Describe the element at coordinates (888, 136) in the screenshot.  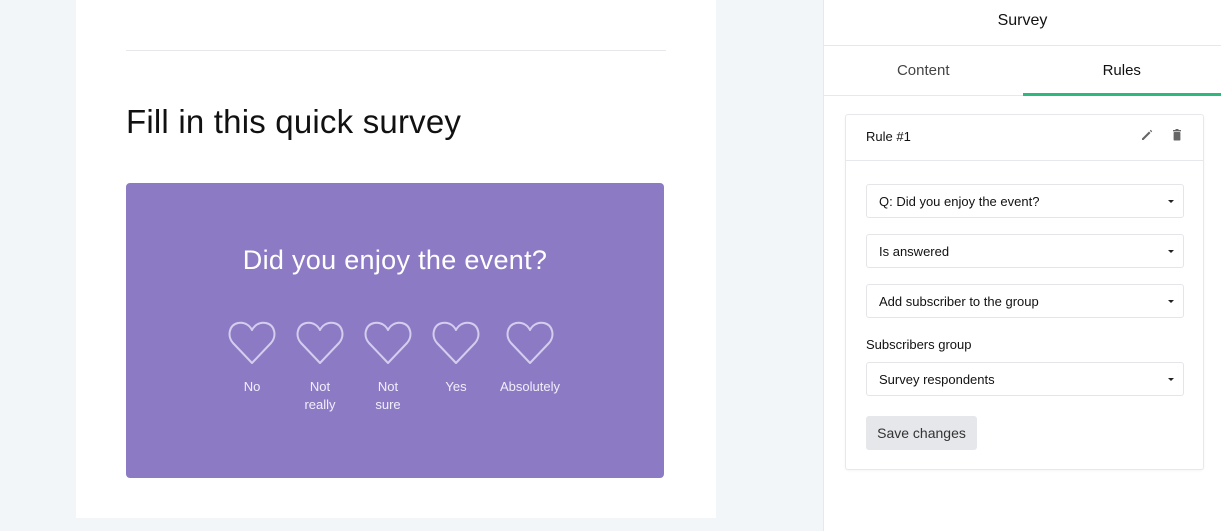
I see `rule-title: Rule #1` at that location.